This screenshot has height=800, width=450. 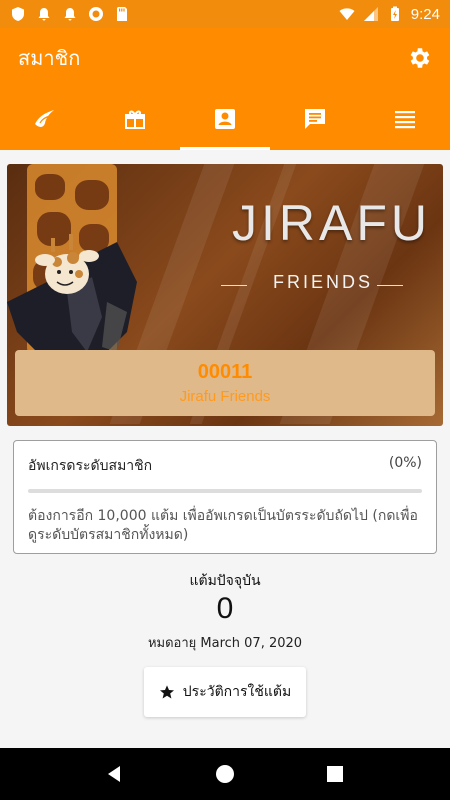 What do you see at coordinates (49, 58) in the screenshot?
I see `page-title: สมาชิก` at bounding box center [49, 58].